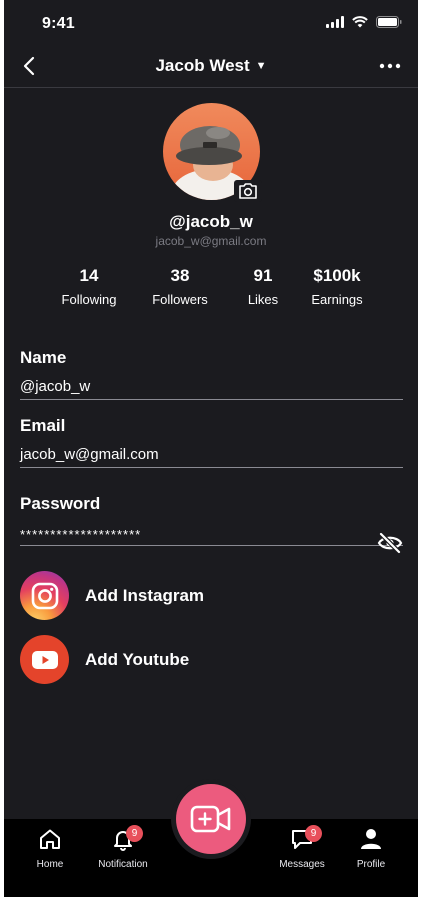 The image size is (422, 904). I want to click on tab-profile: Profile, so click(371, 848).